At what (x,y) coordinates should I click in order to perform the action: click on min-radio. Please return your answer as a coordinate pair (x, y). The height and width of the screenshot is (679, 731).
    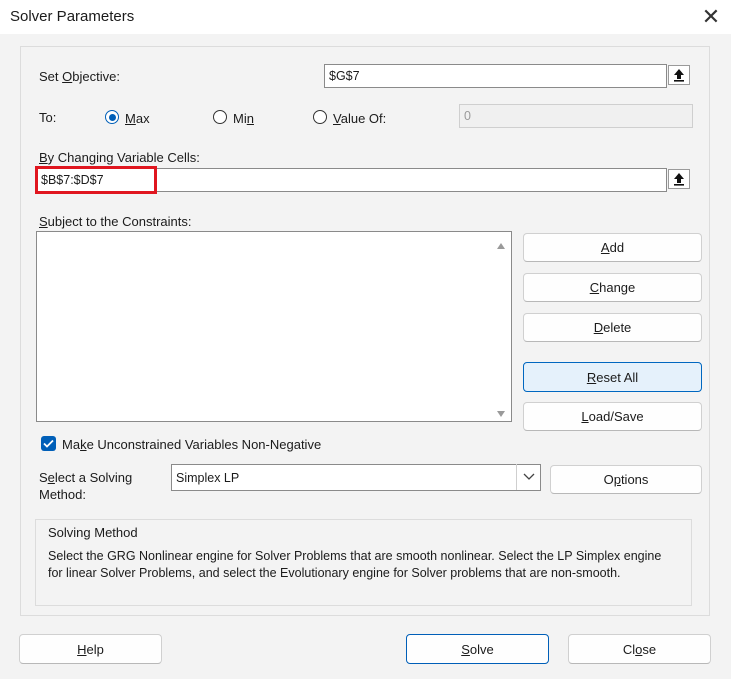
    Looking at the image, I should click on (220, 117).